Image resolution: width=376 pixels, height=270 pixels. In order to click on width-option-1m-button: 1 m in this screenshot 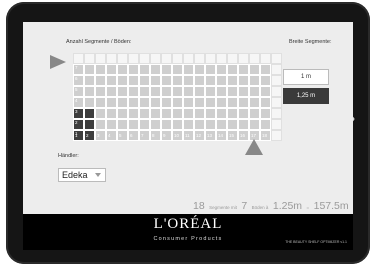, I will do `click(306, 77)`.